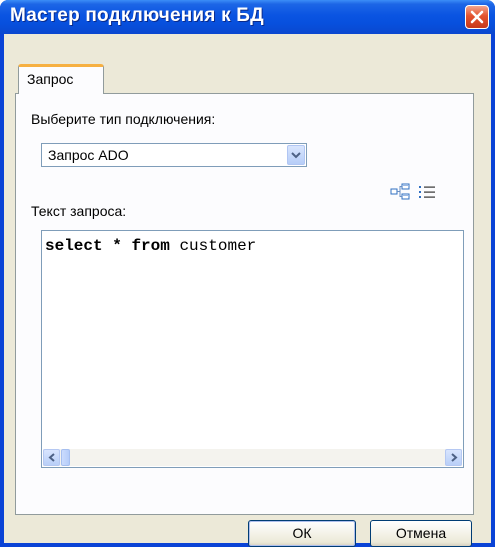 This screenshot has height=547, width=495. Describe the element at coordinates (252, 457) in the screenshot. I see `horizontal-scrollbar` at that location.